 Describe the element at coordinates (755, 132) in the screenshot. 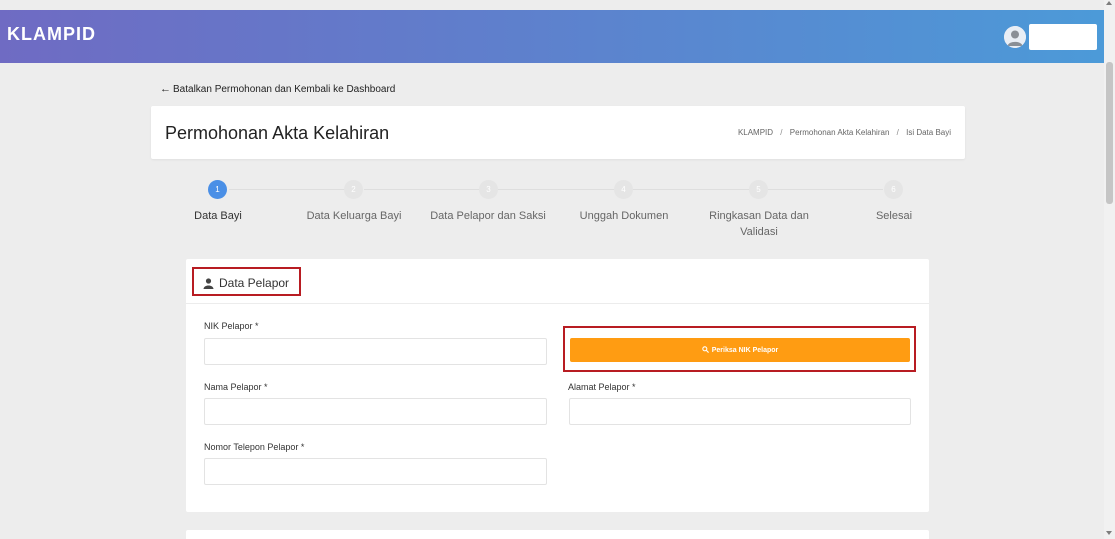

I see `breadcrumb-item-home: KLAMPID` at that location.